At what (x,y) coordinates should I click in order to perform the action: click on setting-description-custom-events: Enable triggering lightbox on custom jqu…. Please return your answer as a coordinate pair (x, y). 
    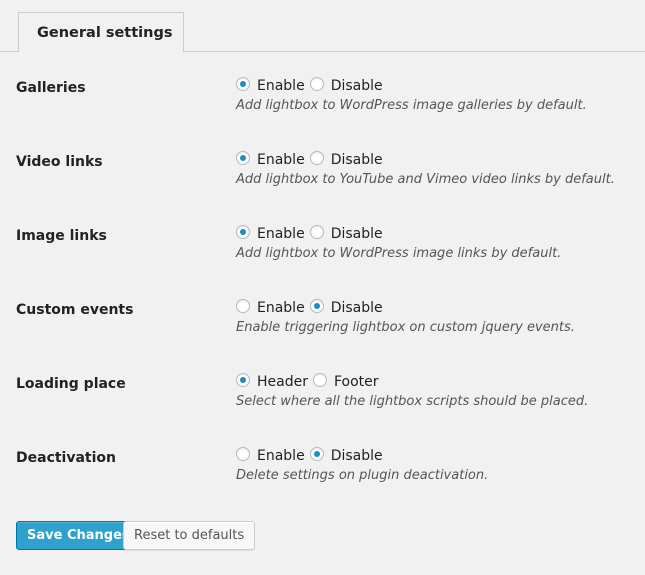
    Looking at the image, I should click on (405, 327).